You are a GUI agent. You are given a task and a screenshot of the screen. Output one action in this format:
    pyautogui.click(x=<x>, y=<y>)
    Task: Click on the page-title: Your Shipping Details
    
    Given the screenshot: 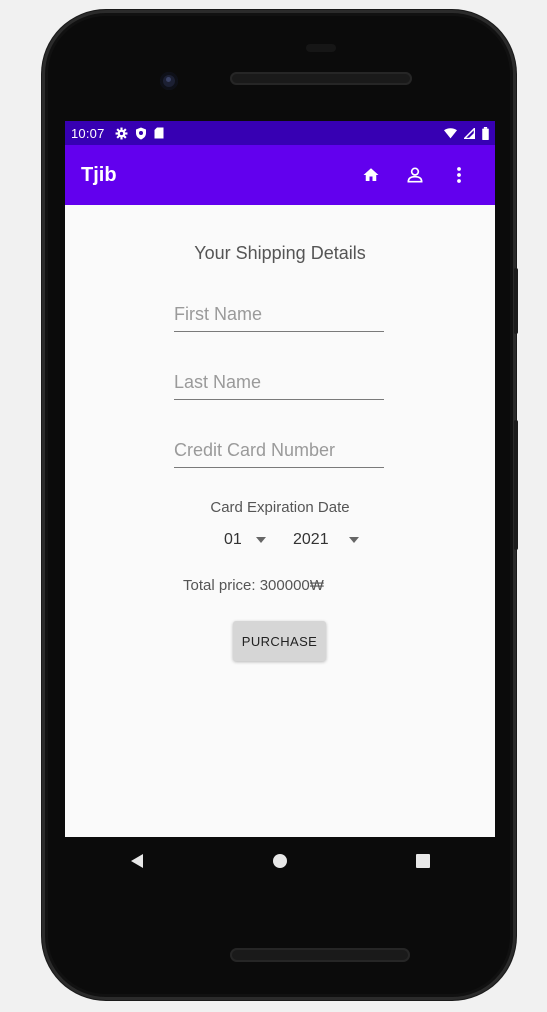 What is the action you would take?
    pyautogui.click(x=280, y=253)
    